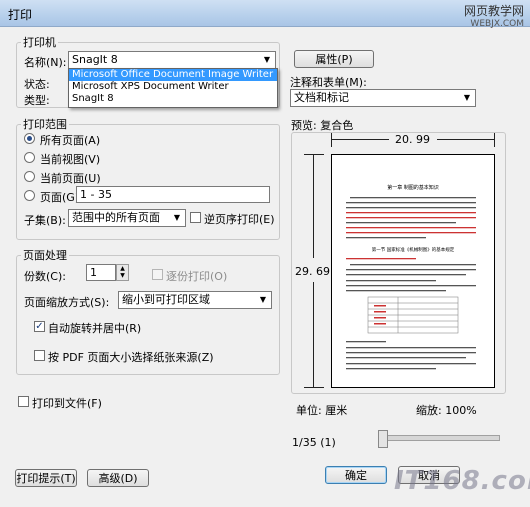 This screenshot has height=507, width=530. I want to click on printer-status-label: 状态:, so click(37, 84).